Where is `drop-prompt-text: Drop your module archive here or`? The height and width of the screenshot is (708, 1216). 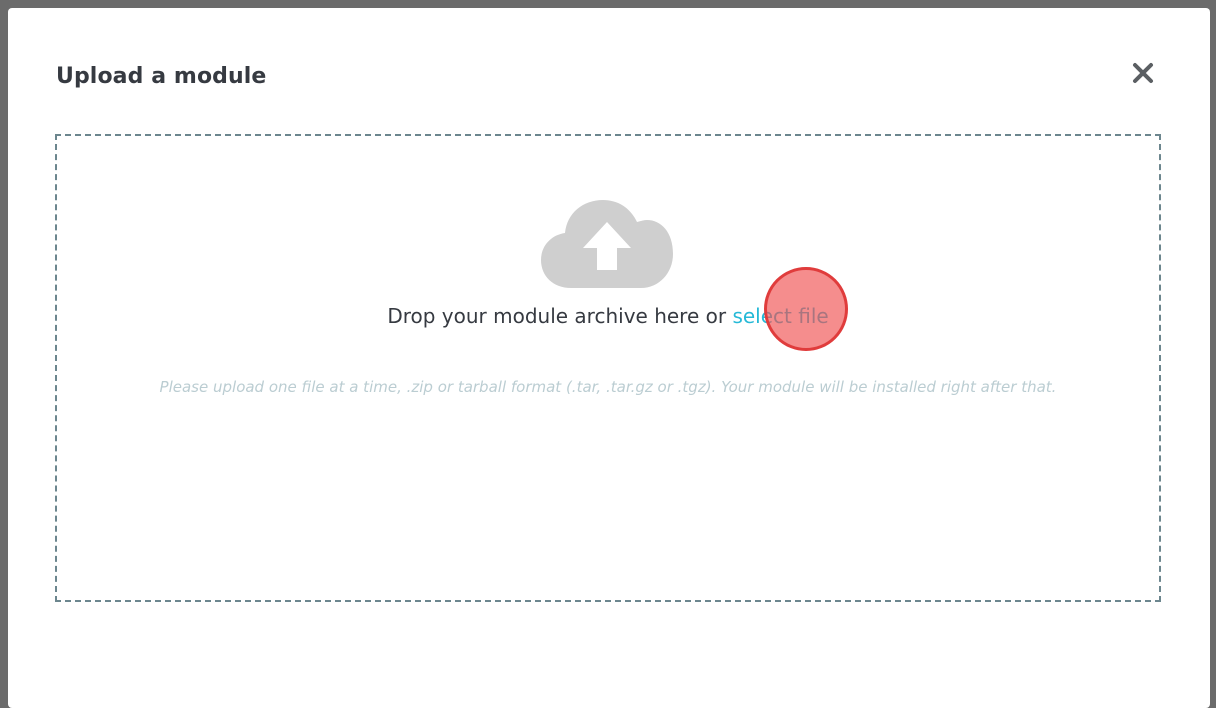 drop-prompt-text: Drop your module archive here or is located at coordinates (560, 316).